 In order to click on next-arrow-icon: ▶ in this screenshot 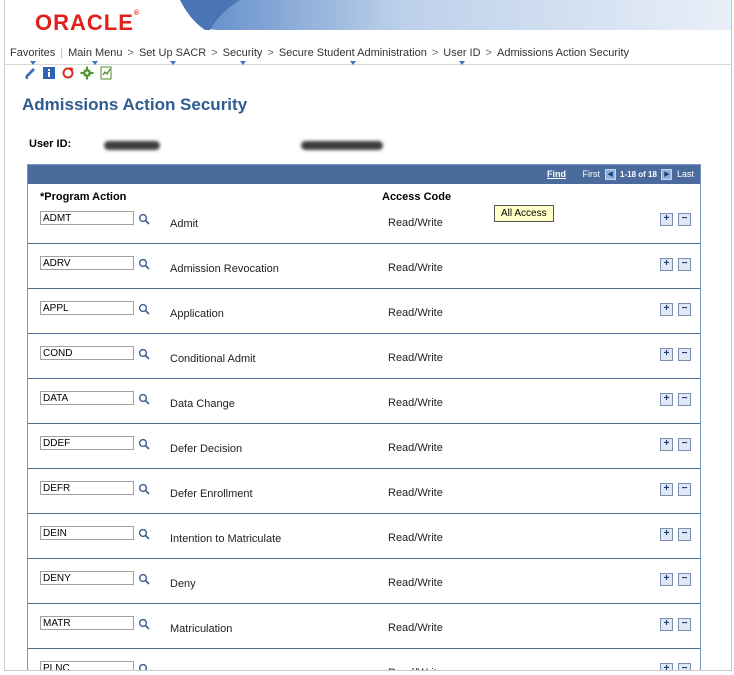, I will do `click(667, 175)`.